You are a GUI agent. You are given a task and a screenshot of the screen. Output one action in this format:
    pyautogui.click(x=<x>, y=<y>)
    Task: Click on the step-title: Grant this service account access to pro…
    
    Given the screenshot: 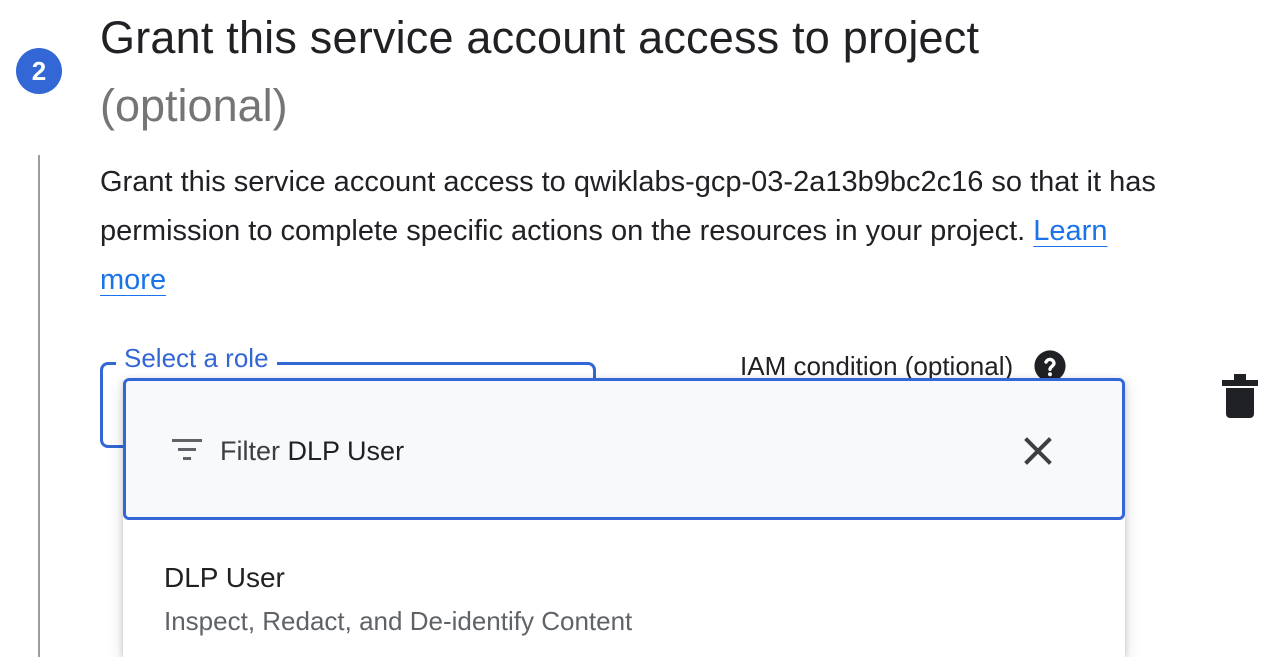 What is the action you would take?
    pyautogui.click(x=540, y=37)
    